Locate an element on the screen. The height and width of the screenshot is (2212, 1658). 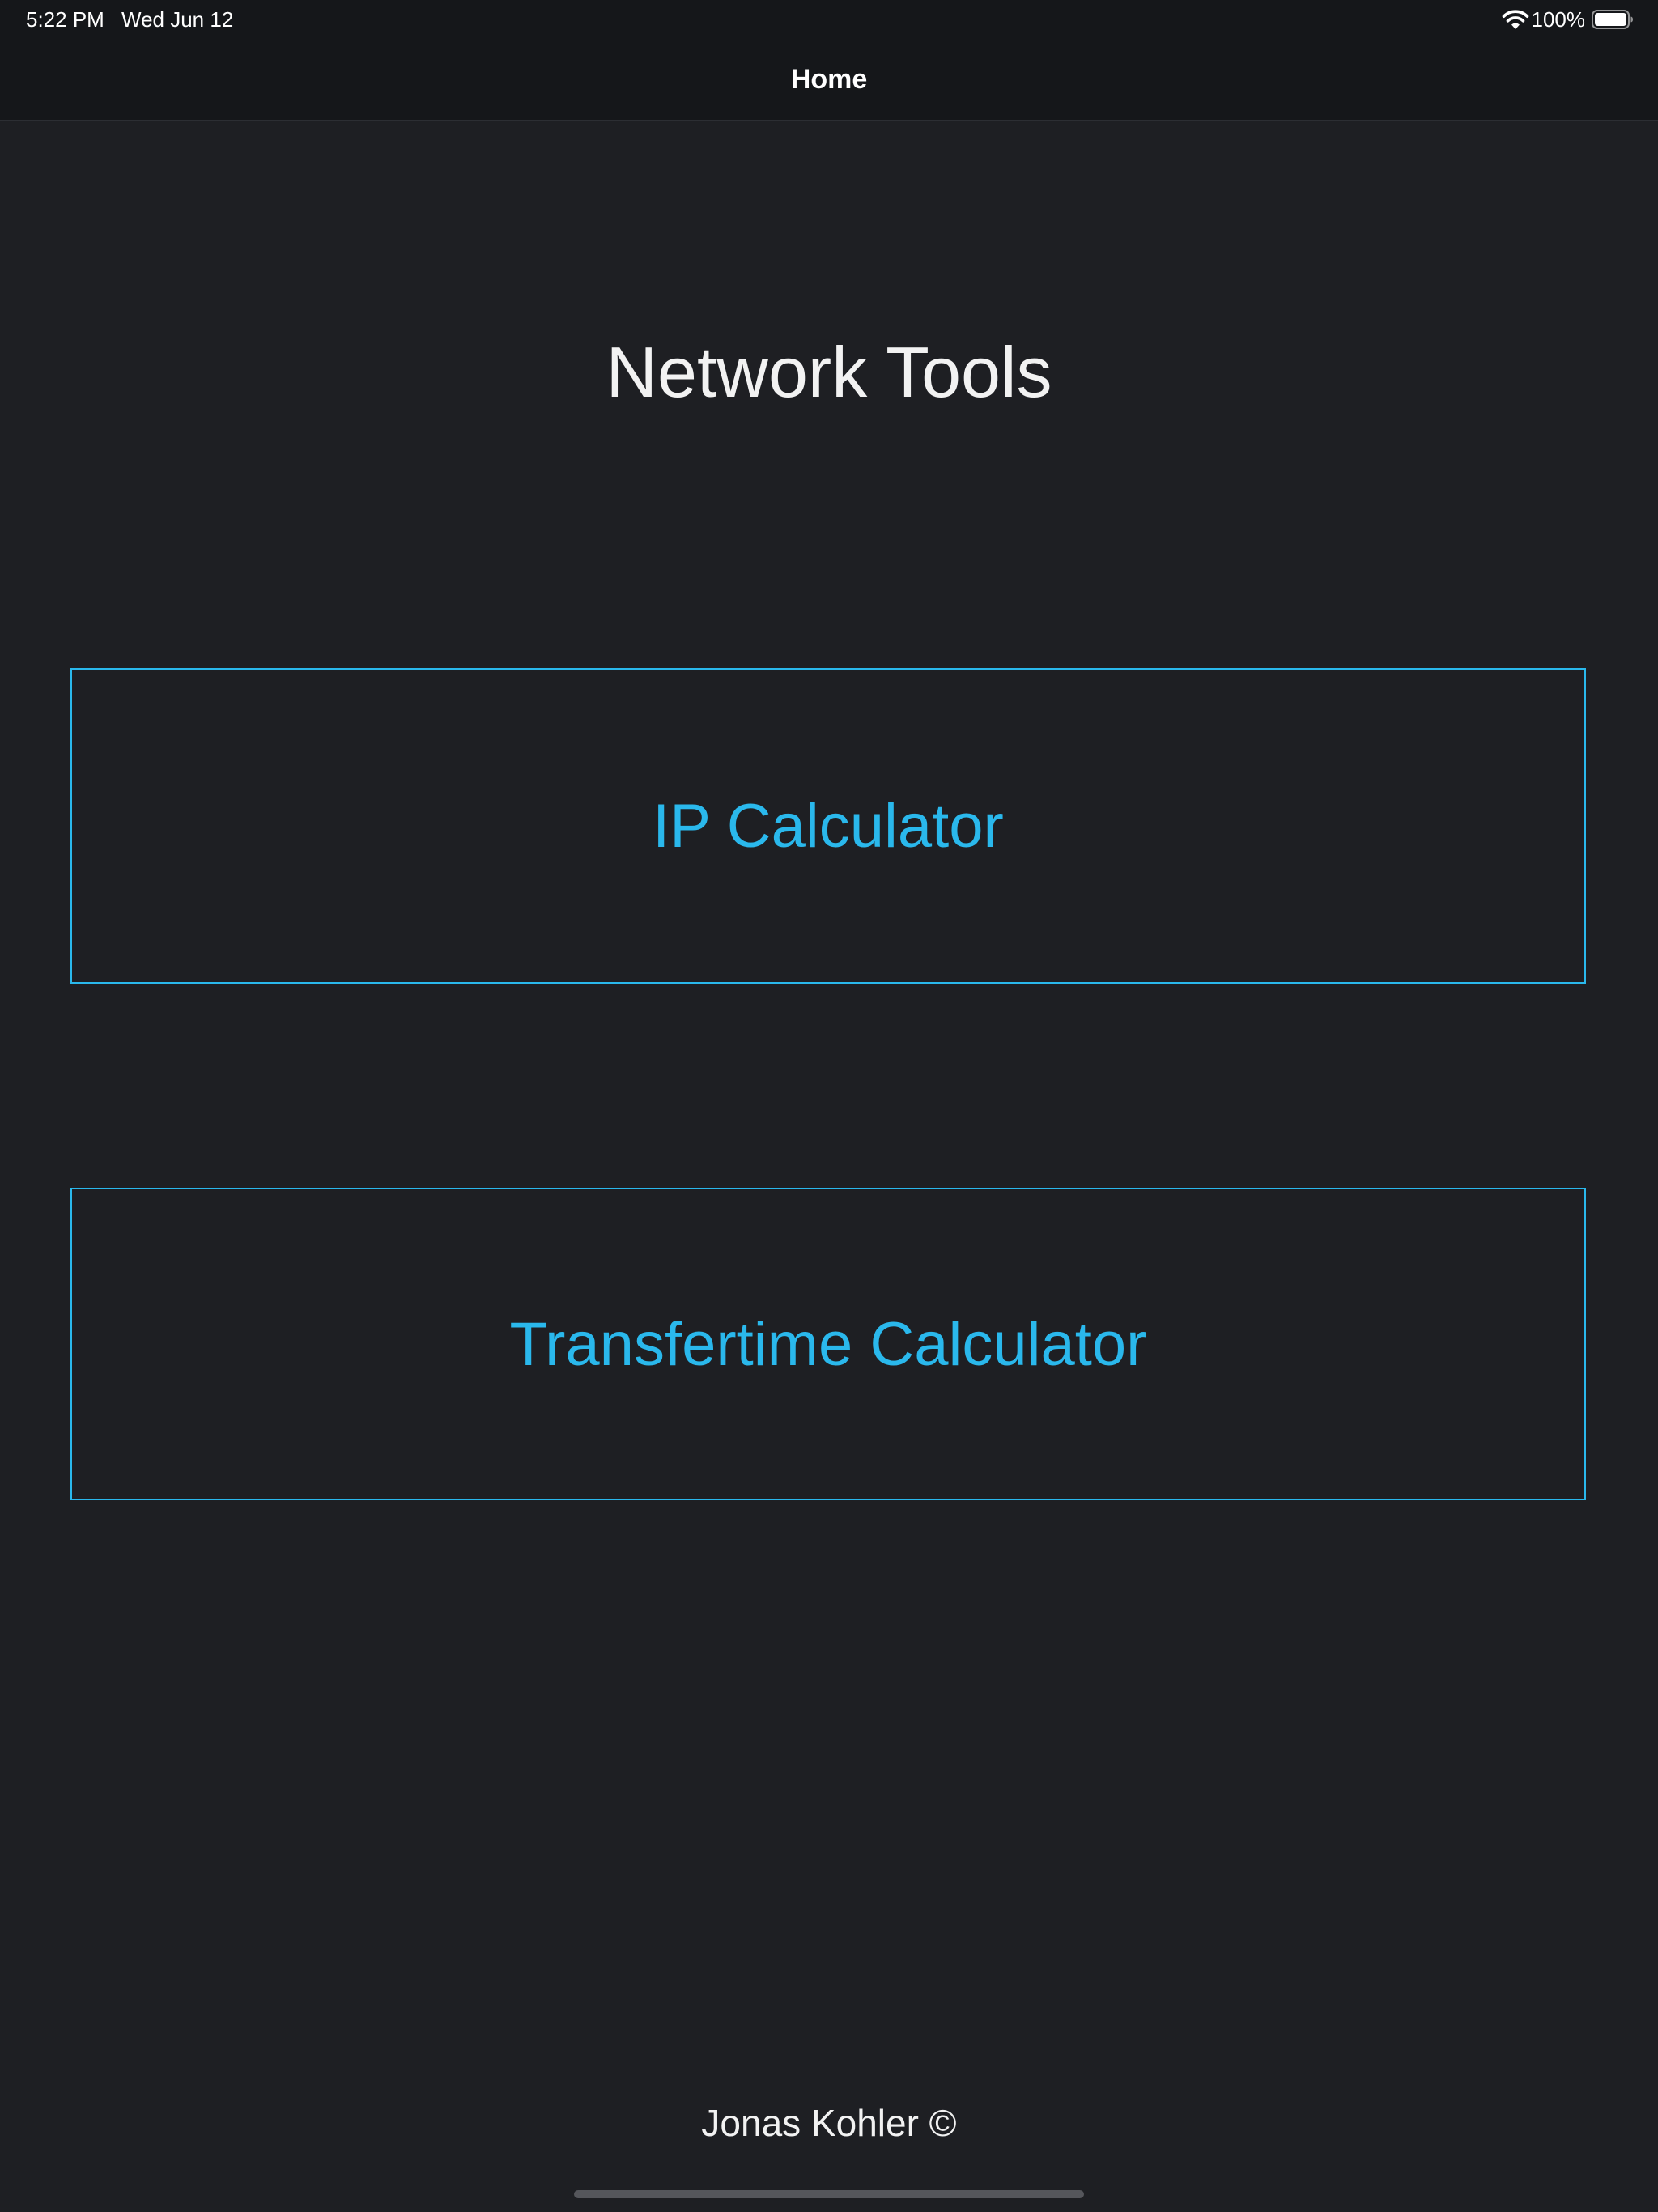
top-bar: 5:22 PM Wed Jun 12 100% Home is located at coordinates (829, 61).